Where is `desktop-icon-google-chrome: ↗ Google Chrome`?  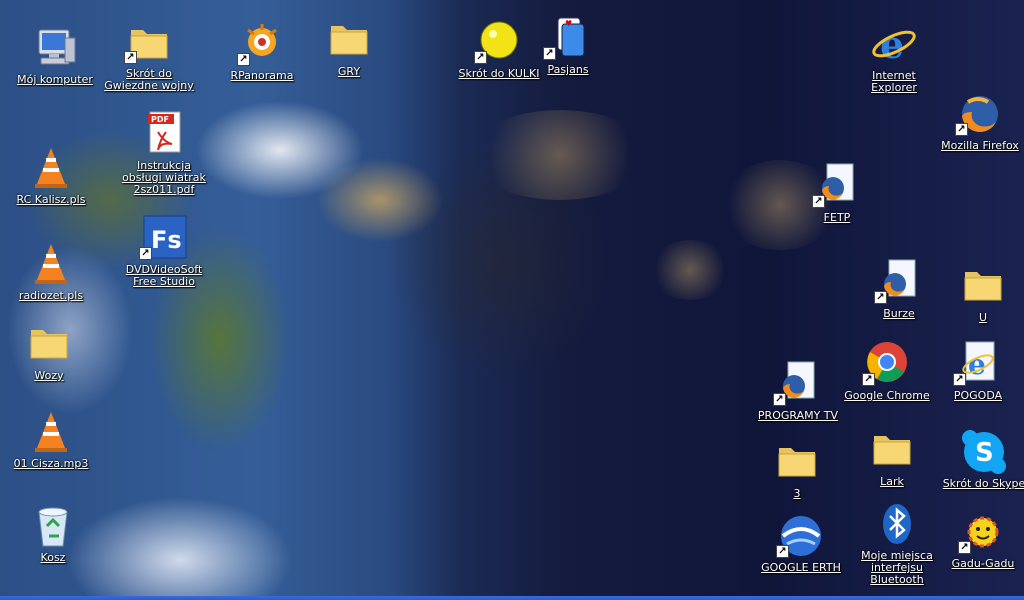
desktop-icon-google-chrome: ↗ Google Chrome is located at coordinates (887, 371).